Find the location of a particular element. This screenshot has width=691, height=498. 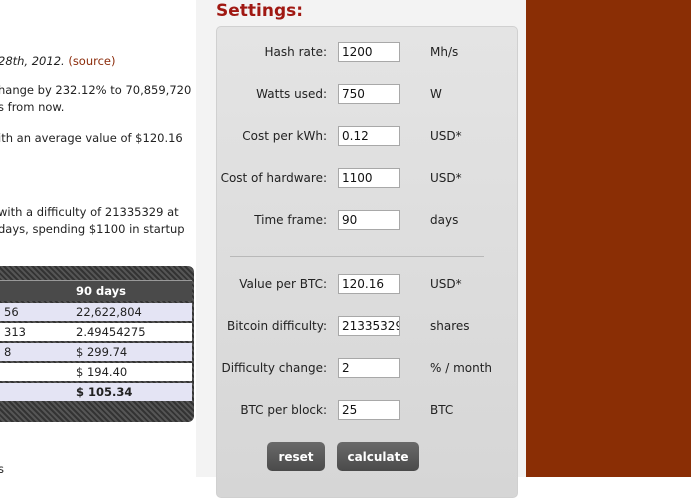

field-label: BTC per block: is located at coordinates (283, 410).